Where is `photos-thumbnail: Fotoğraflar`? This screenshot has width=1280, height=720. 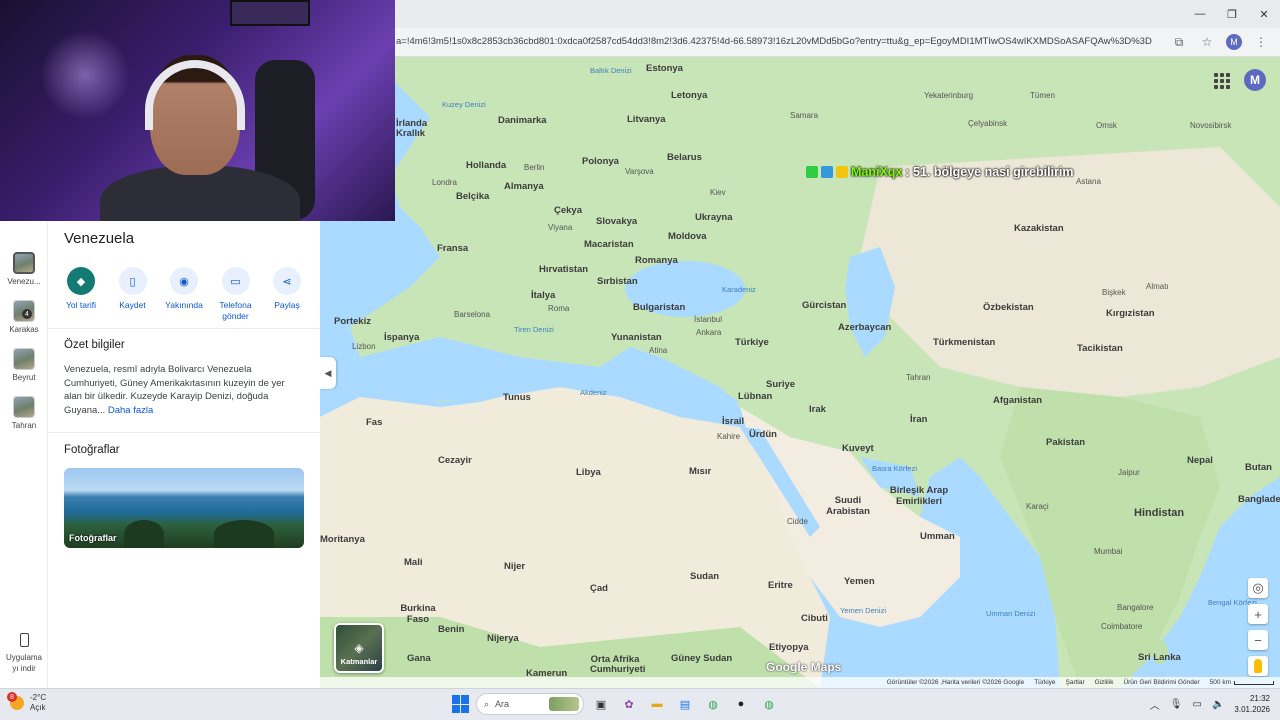
photos-thumbnail: Fotoğraflar is located at coordinates (184, 508).